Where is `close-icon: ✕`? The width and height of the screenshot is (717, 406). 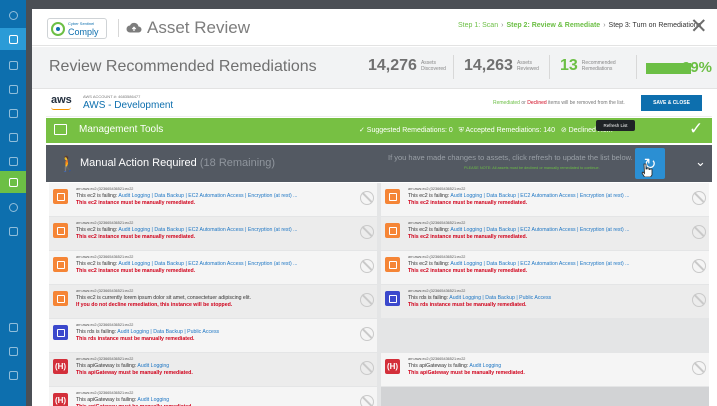
close-icon: ✕ is located at coordinates (699, 27).